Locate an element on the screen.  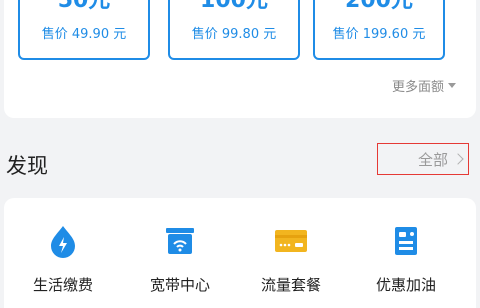
service-label: 生活缴费 is located at coordinates (62, 285).